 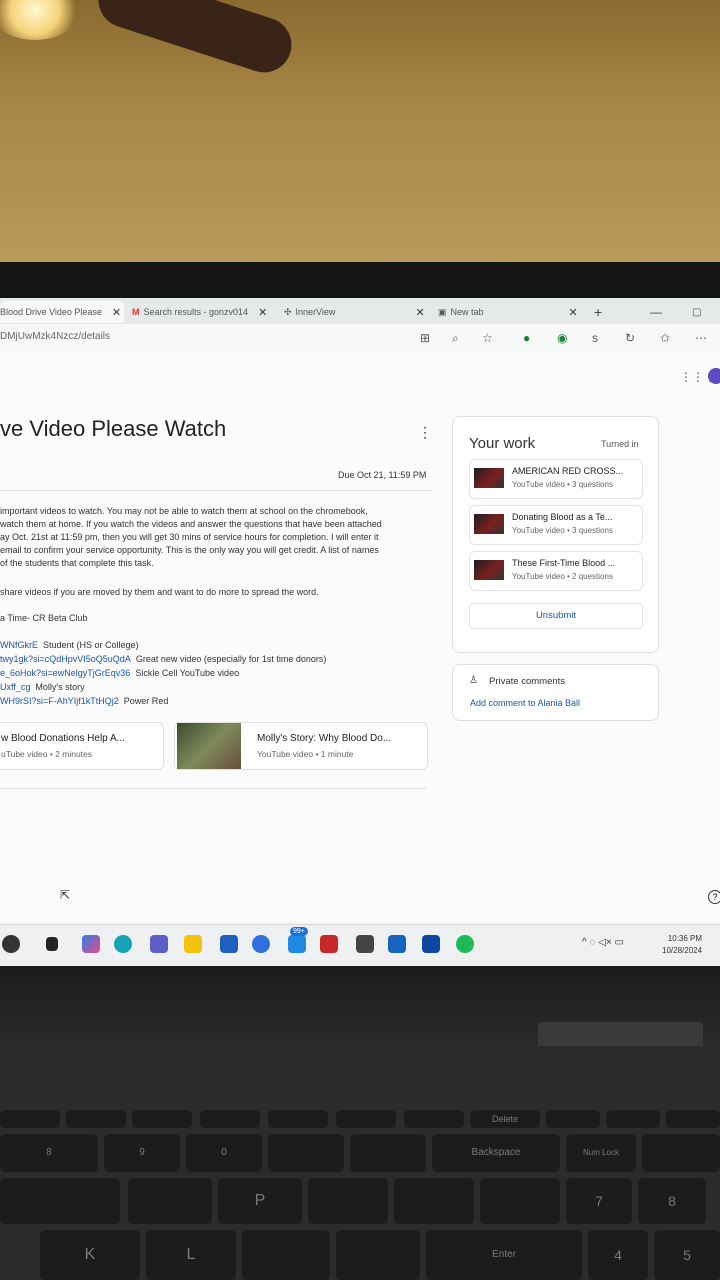 What do you see at coordinates (511, 312) in the screenshot?
I see `tab-new-tab: ▣ New tab ✕` at bounding box center [511, 312].